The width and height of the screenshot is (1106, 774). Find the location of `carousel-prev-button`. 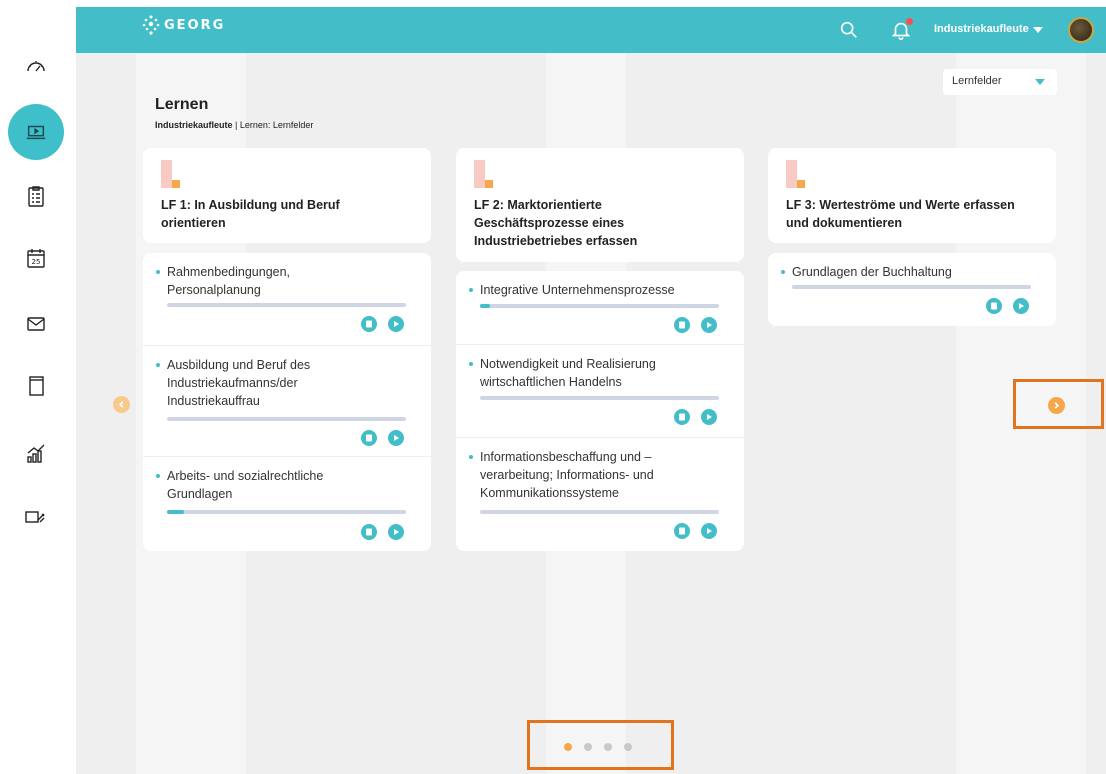

carousel-prev-button is located at coordinates (121, 404).